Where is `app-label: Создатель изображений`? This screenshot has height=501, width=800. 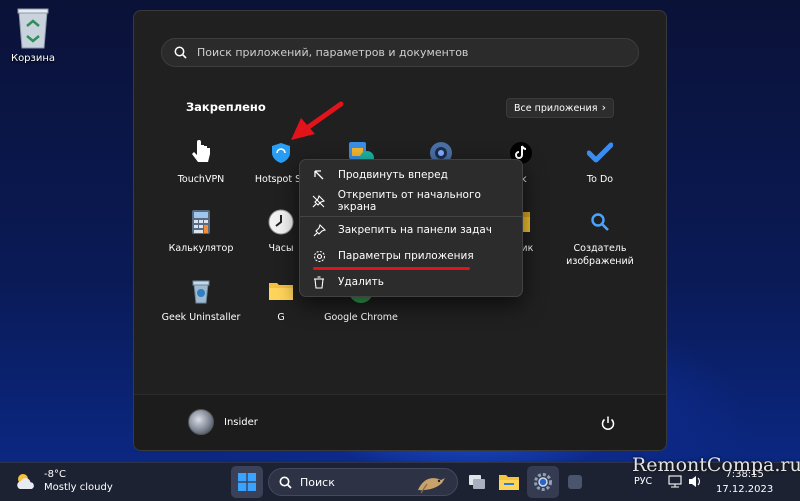 app-label: Создатель изображений is located at coordinates (600, 255).